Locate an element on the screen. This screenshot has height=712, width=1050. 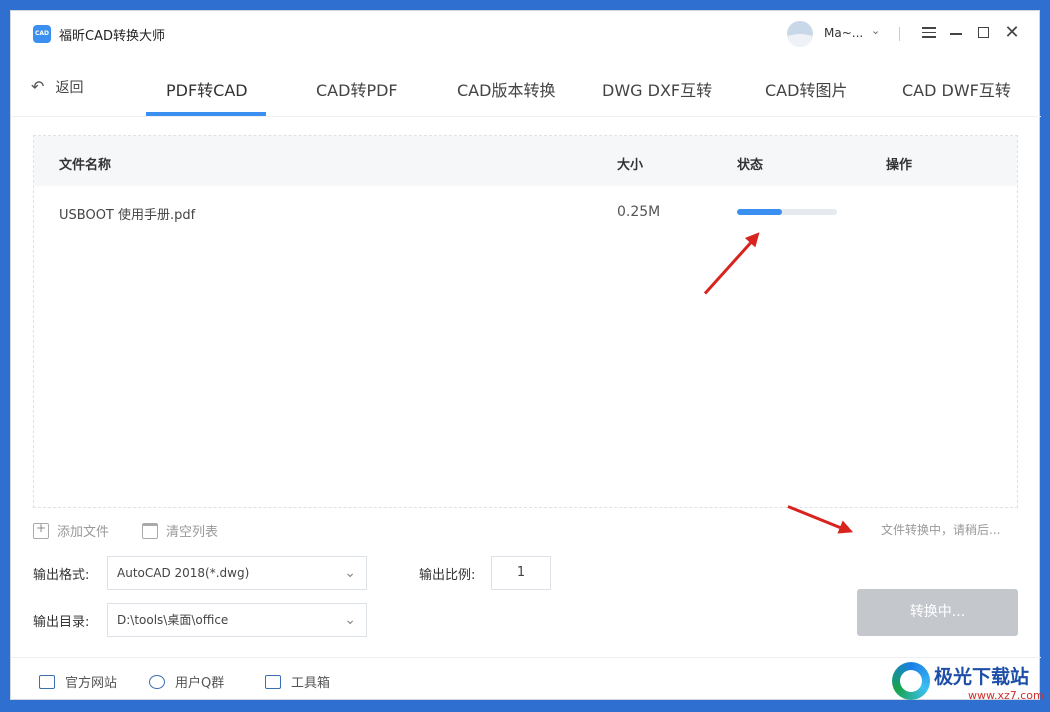
qq-group-label: 用户Q群 is located at coordinates (200, 683).